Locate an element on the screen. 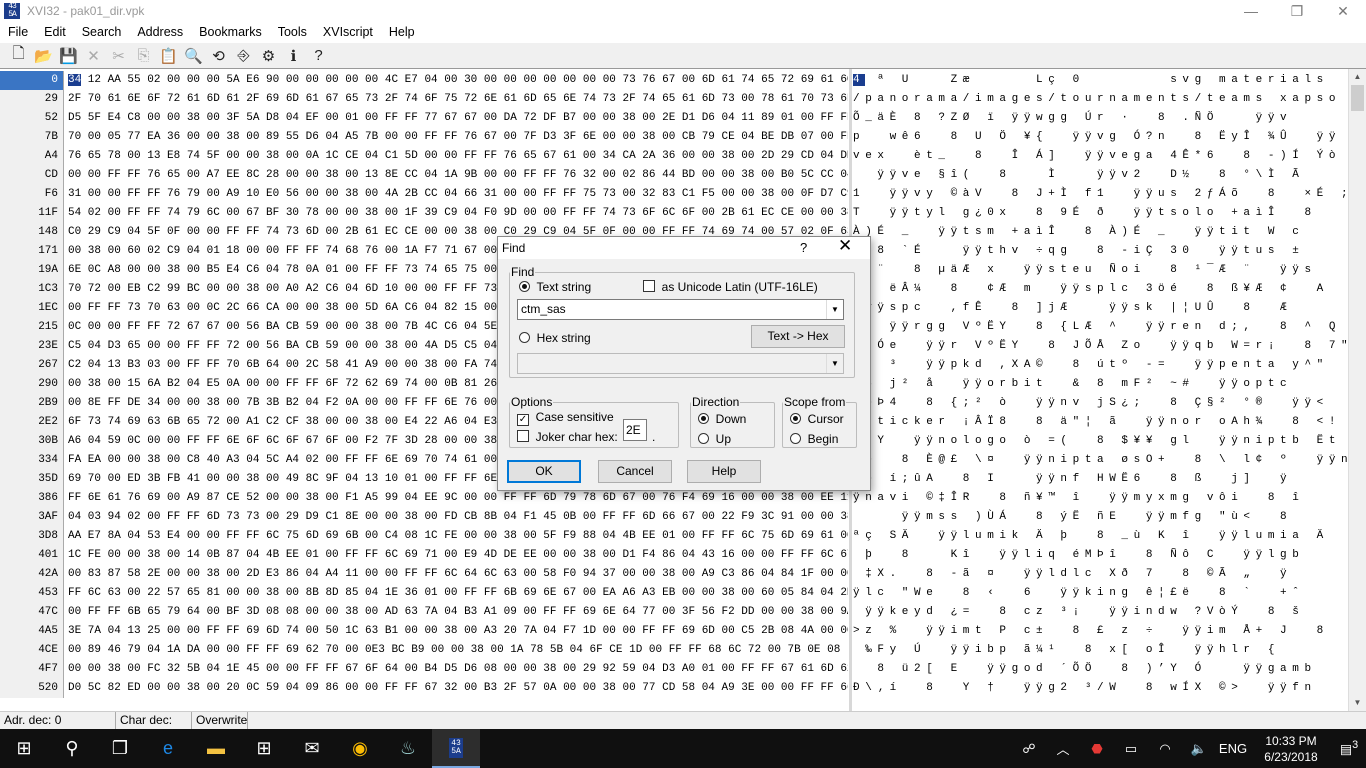 This screenshot has height=768, width=1366. chevron-down-icon: ▼ is located at coordinates (834, 309).